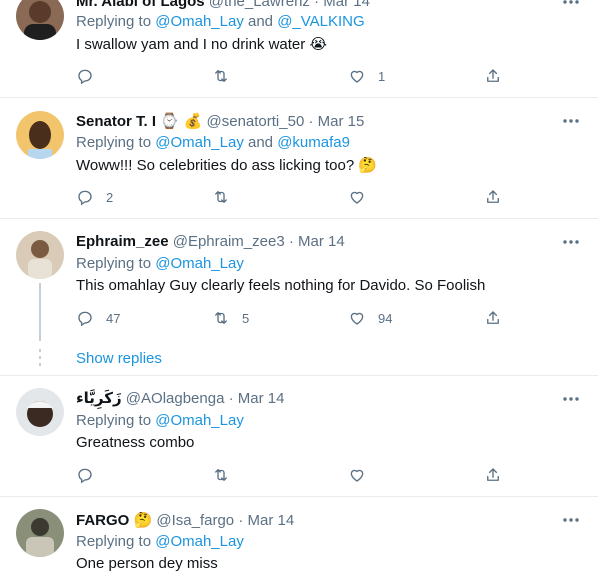  I want to click on tweet-header: Mr. Alabi of Lagos @the_Lawrenz · Mar 14, so click(223, 6).